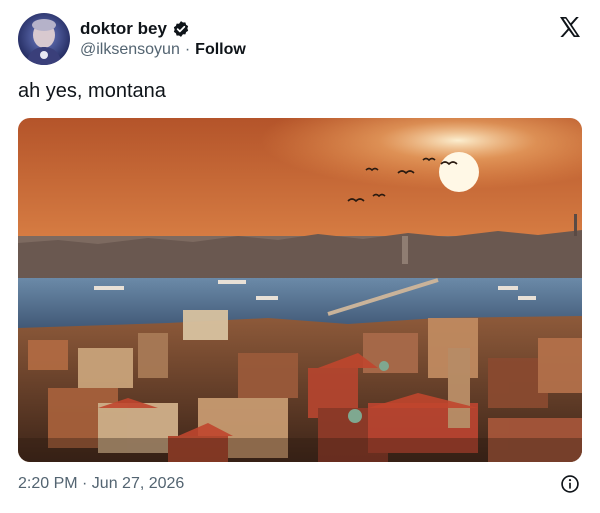 The width and height of the screenshot is (600, 513). Describe the element at coordinates (301, 39) in the screenshot. I see `tweet-header: doktor bey @ilksensoyun · Follow` at that location.